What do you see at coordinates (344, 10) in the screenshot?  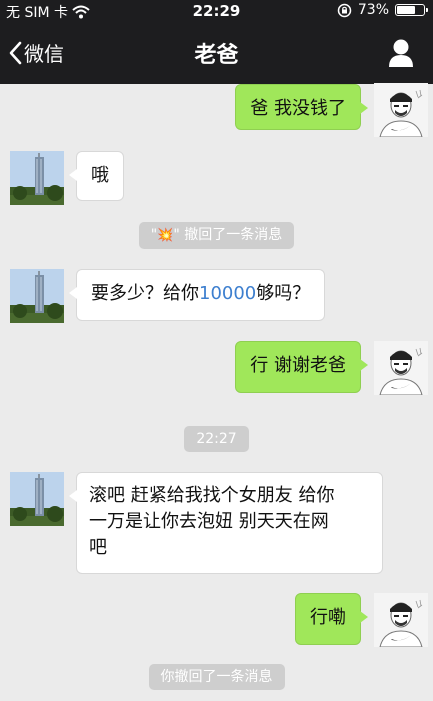 I see `orientation-lock-icon` at bounding box center [344, 10].